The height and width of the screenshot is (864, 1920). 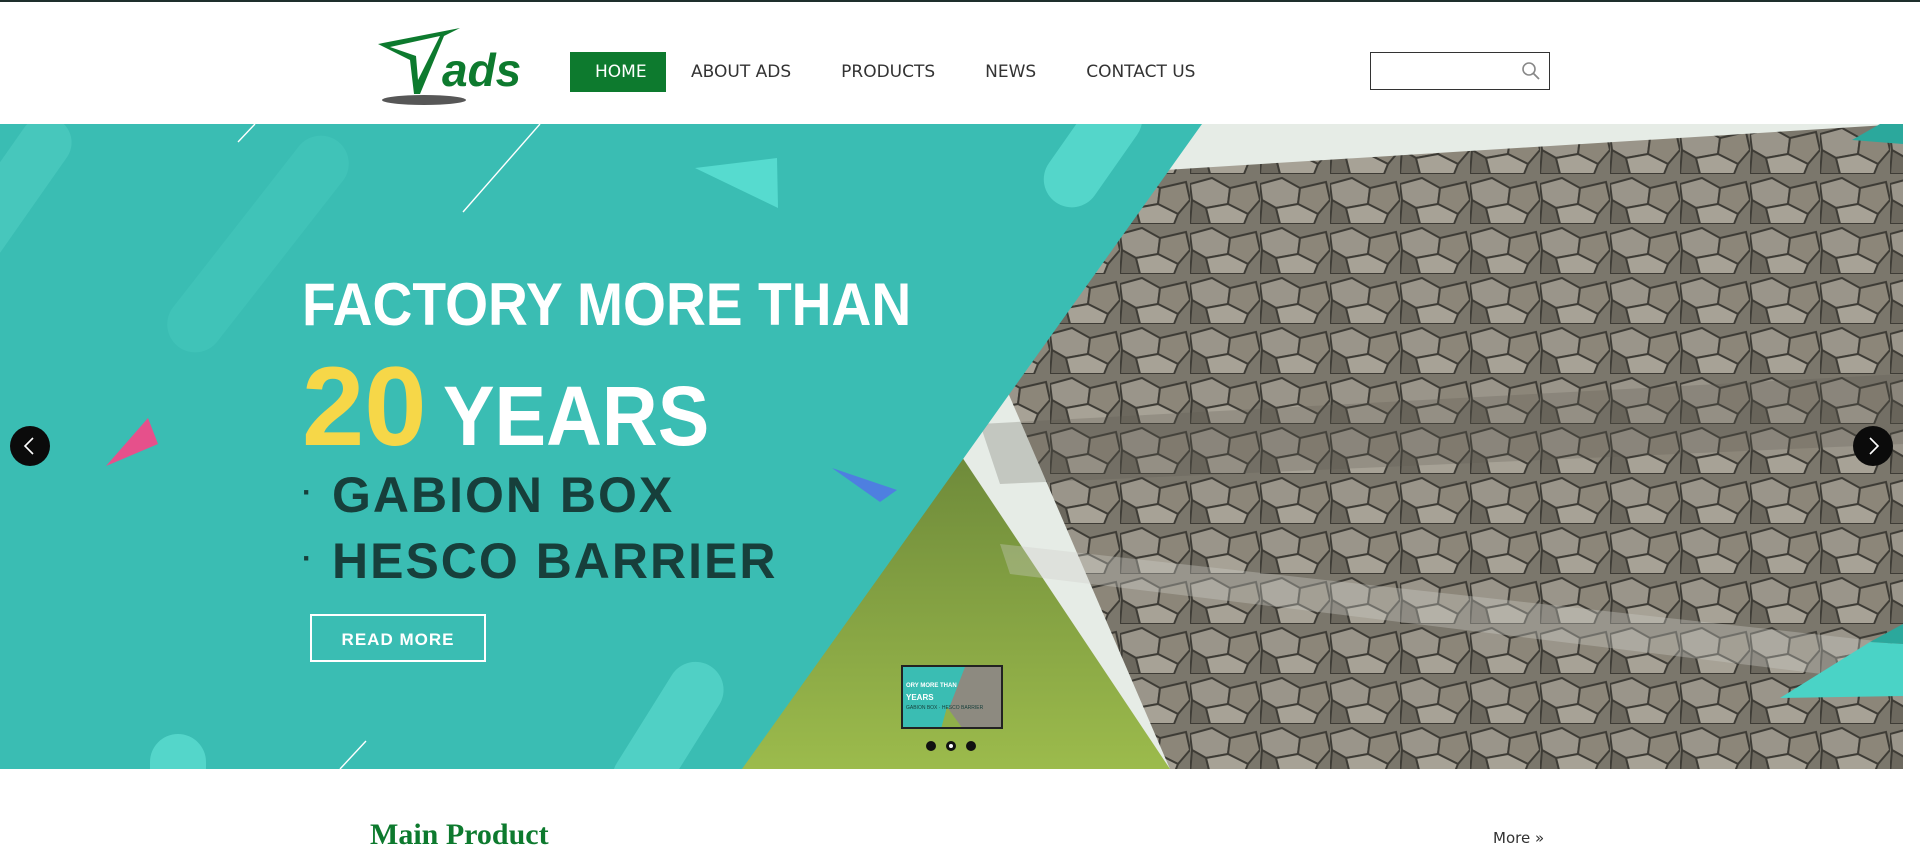 I want to click on logo-text: ads, so click(x=481, y=70).